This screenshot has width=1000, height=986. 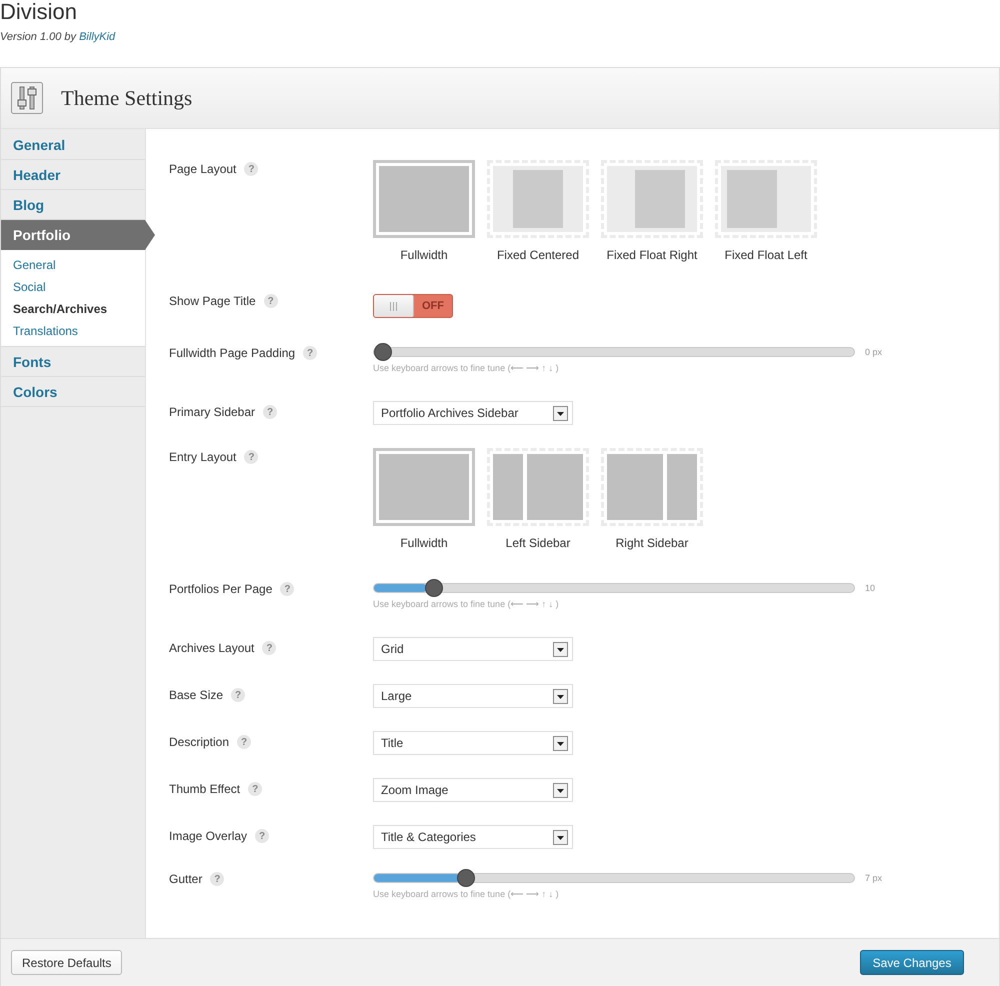 I want to click on sidebar-subitem: General, so click(x=34, y=265).